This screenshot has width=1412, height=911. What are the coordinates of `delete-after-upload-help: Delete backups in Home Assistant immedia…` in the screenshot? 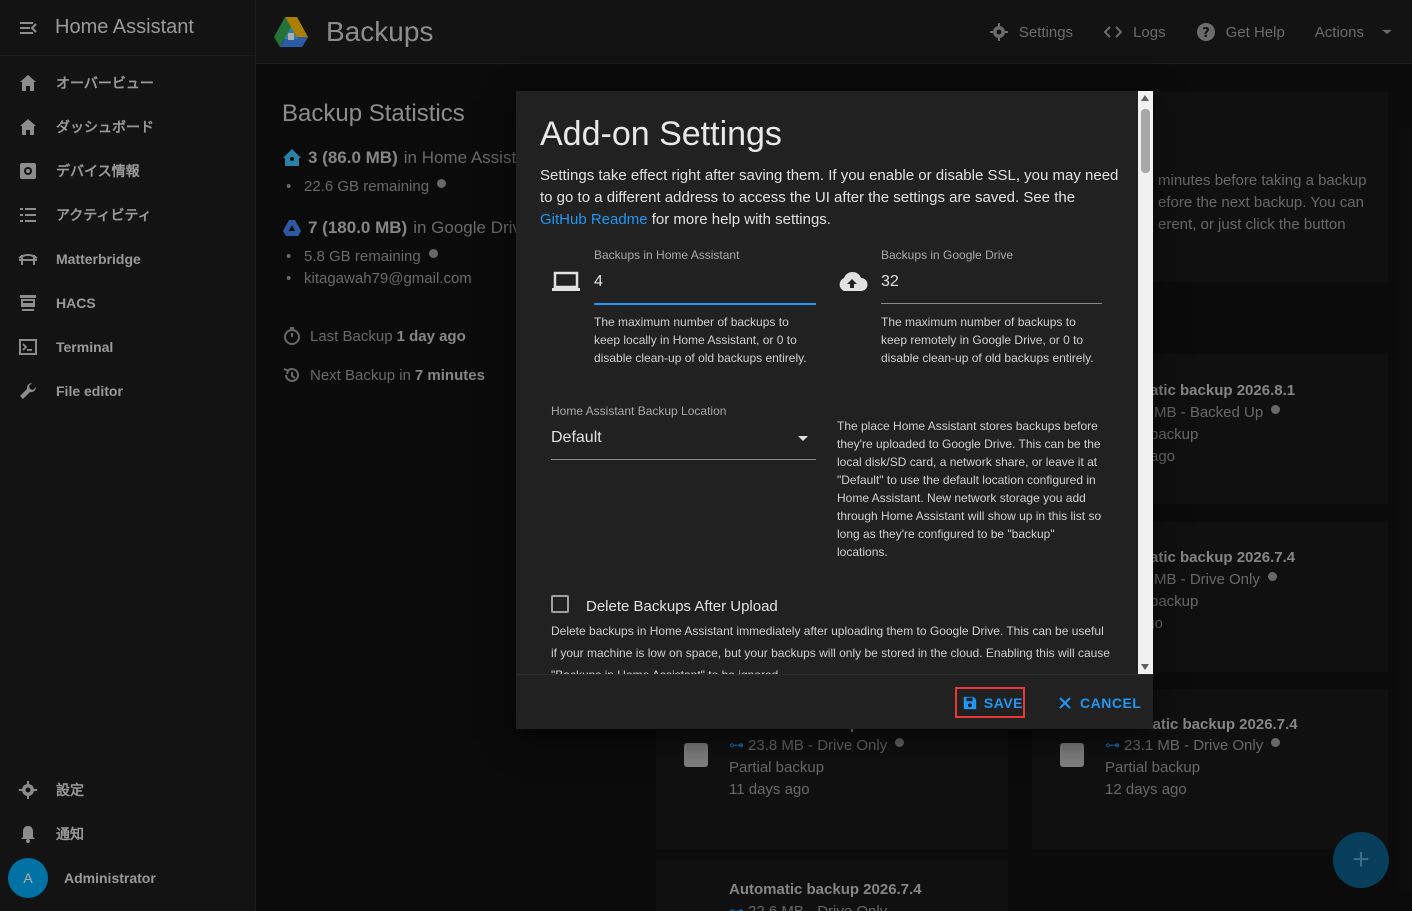 It's located at (830, 649).